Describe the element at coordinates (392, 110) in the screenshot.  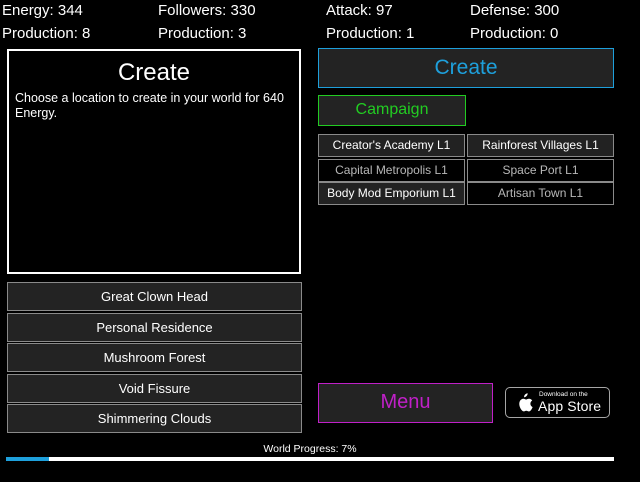
I see `campaign-button: Campaign` at that location.